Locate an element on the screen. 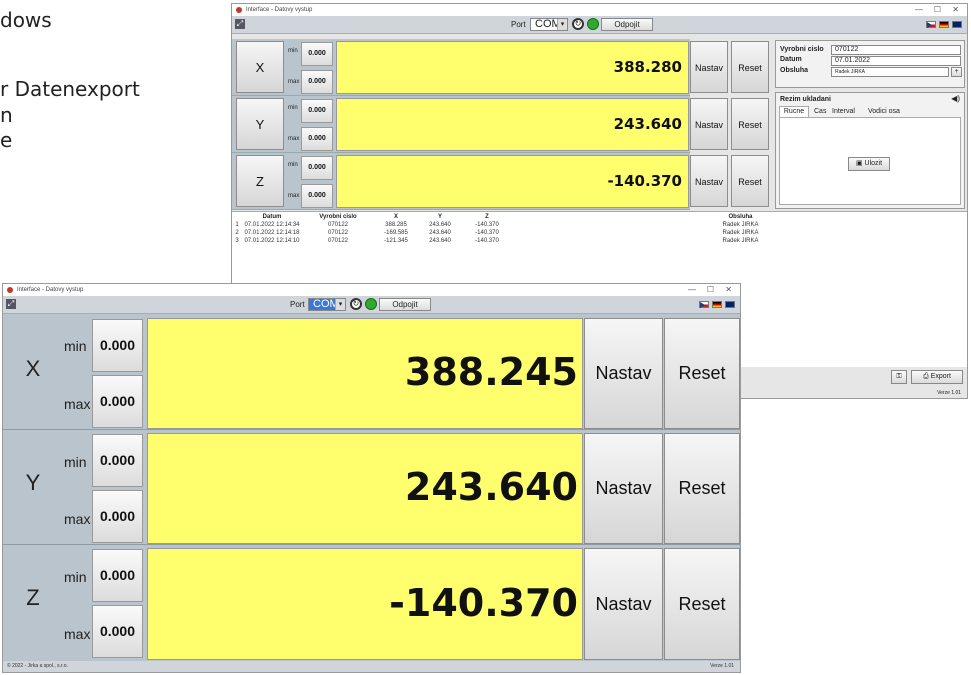  back-z-display: -140.370 is located at coordinates (512, 181).